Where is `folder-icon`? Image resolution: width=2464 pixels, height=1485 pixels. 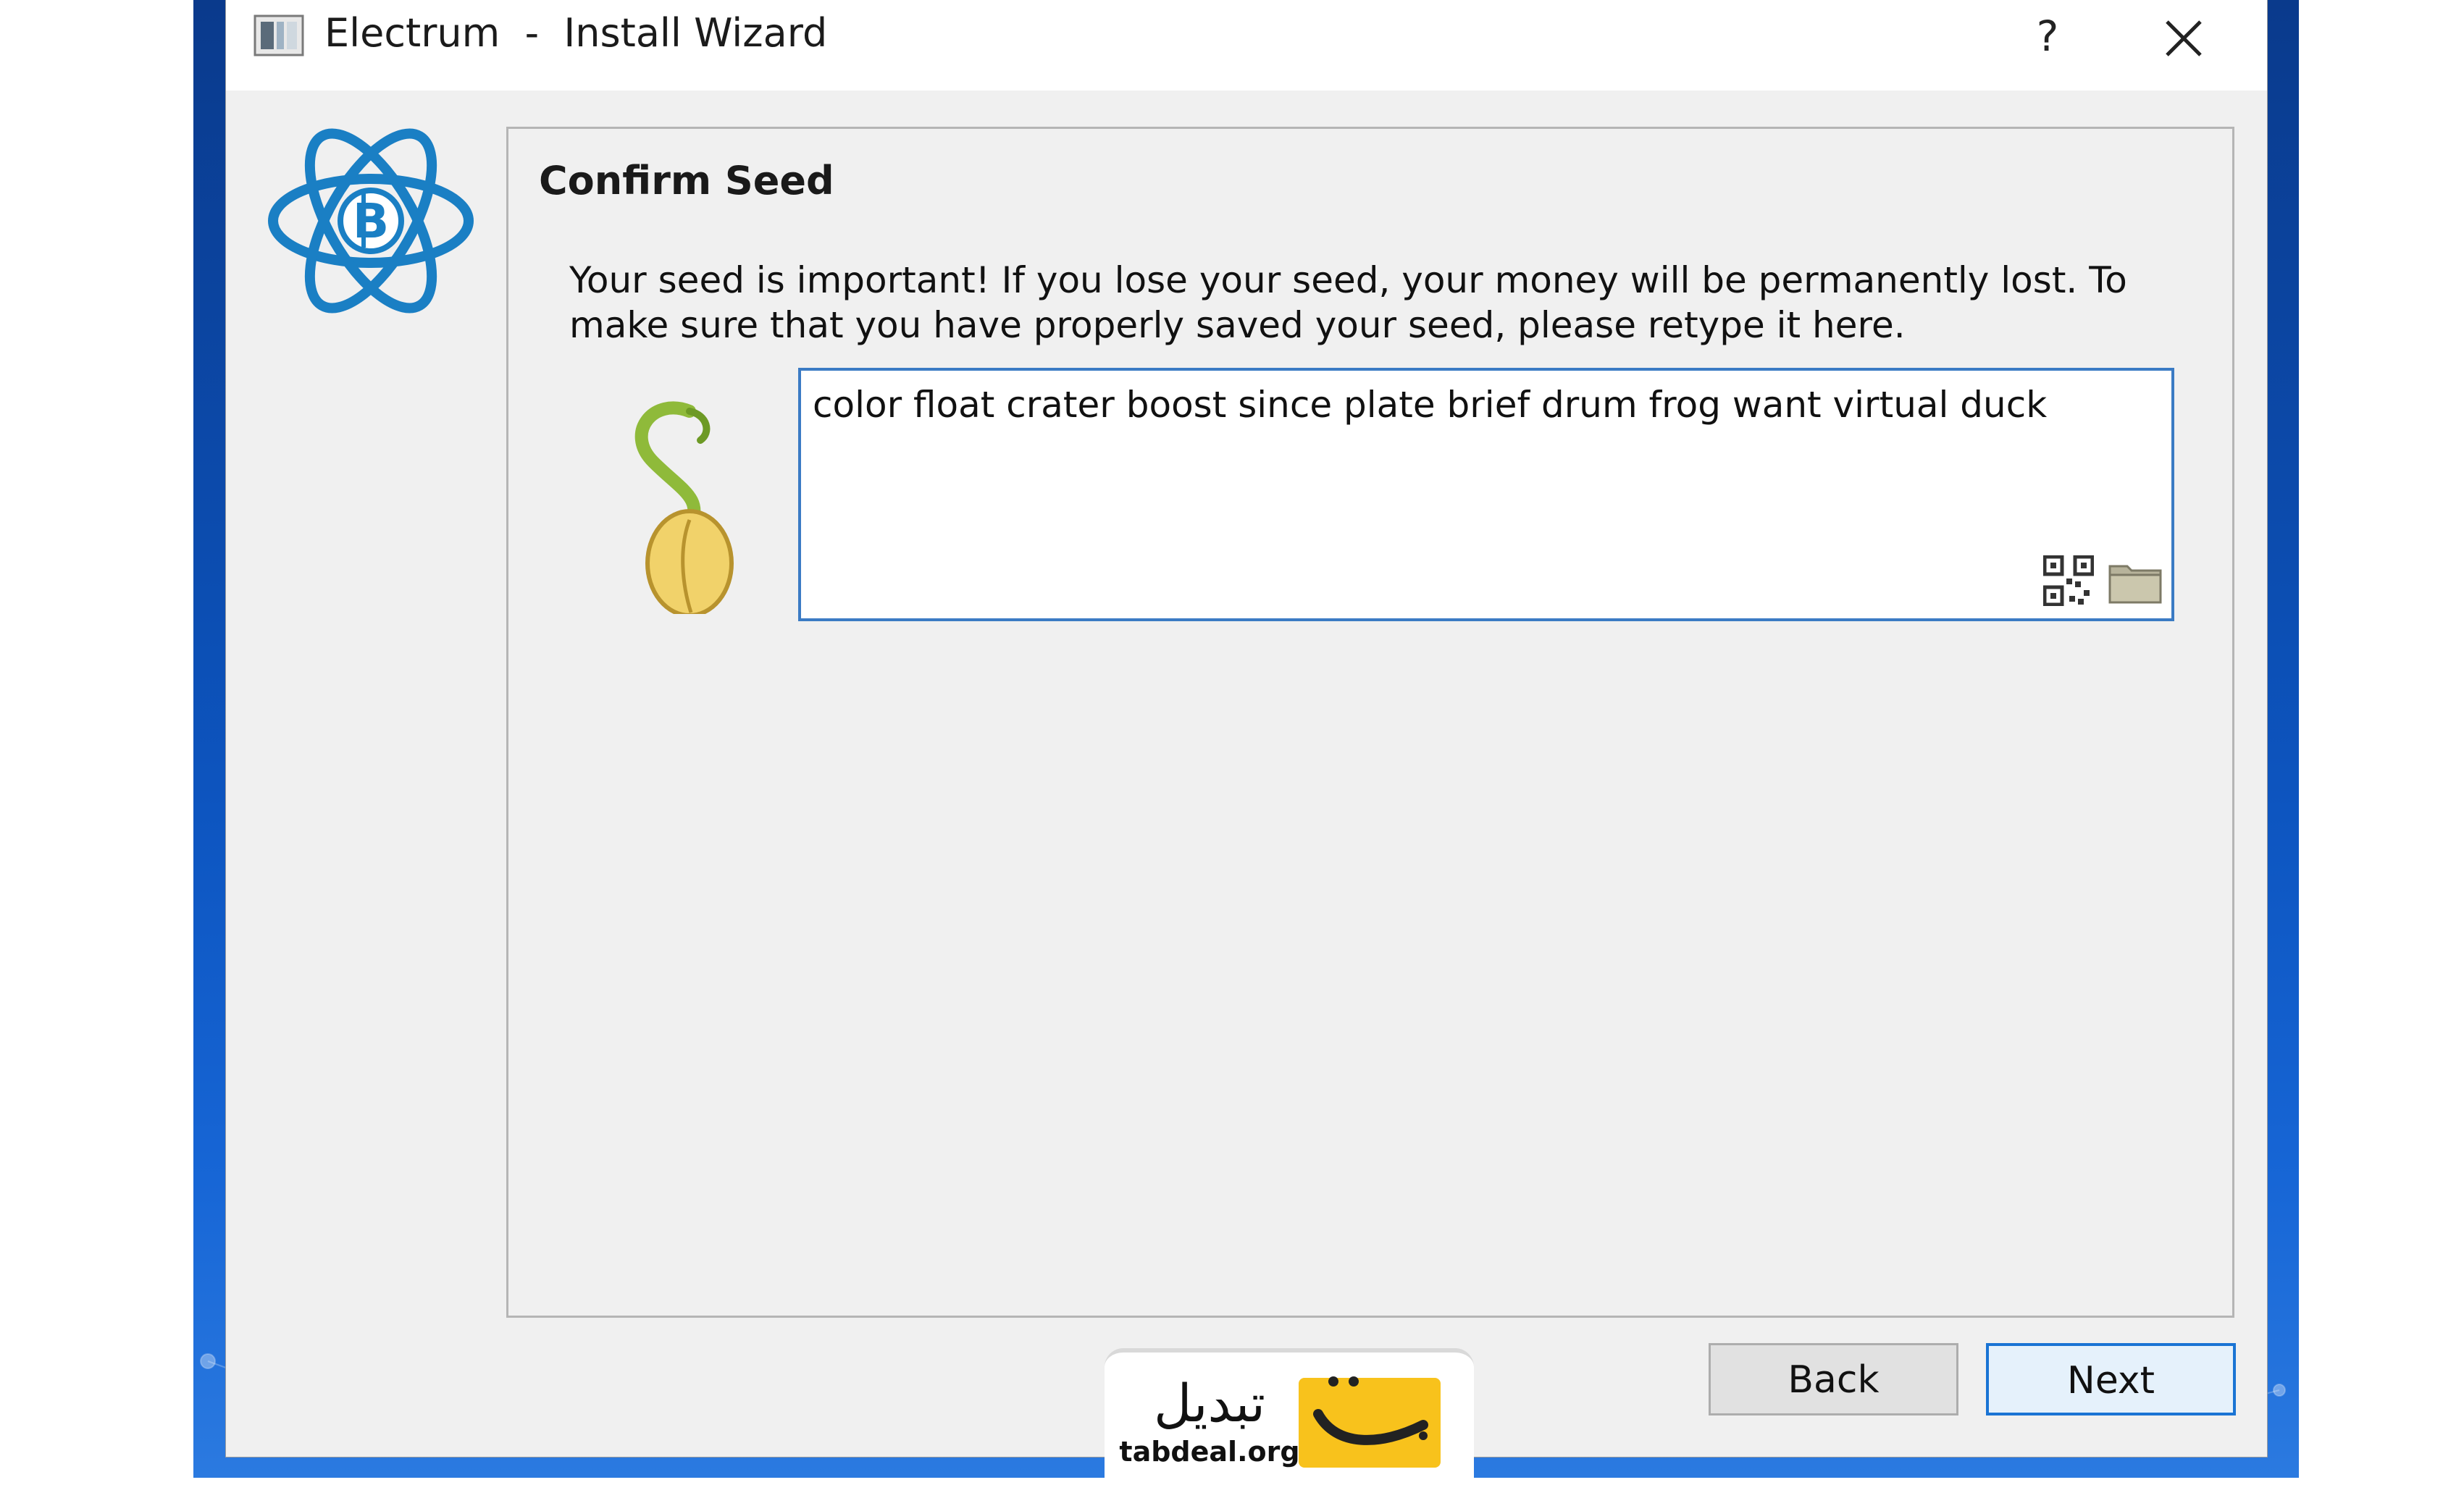 folder-icon is located at coordinates (2135, 581).